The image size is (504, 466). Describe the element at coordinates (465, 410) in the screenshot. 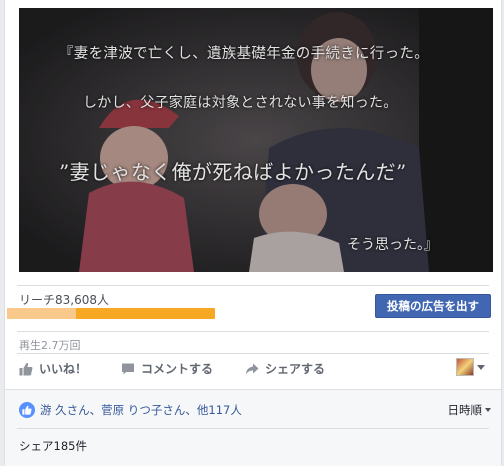

I see `sort-label: 日時順` at that location.